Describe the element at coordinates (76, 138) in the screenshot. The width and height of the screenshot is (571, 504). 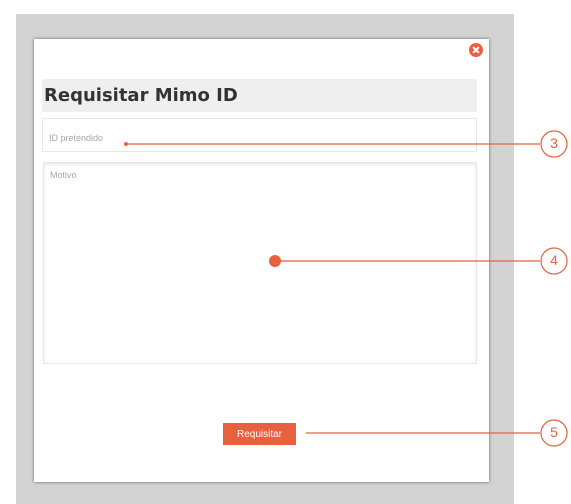
I see `id-input-placeholder: ID pretendido` at that location.